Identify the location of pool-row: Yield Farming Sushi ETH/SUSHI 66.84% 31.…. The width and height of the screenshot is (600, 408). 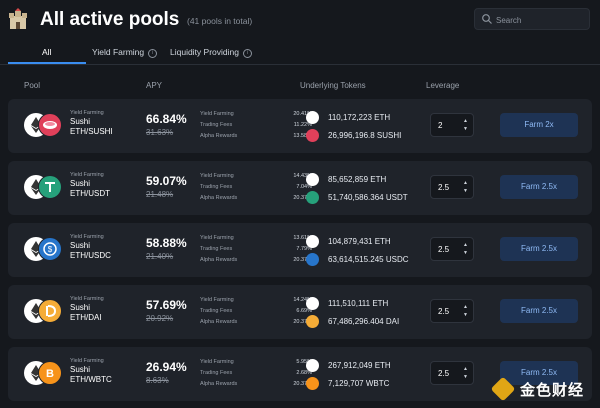
(300, 126).